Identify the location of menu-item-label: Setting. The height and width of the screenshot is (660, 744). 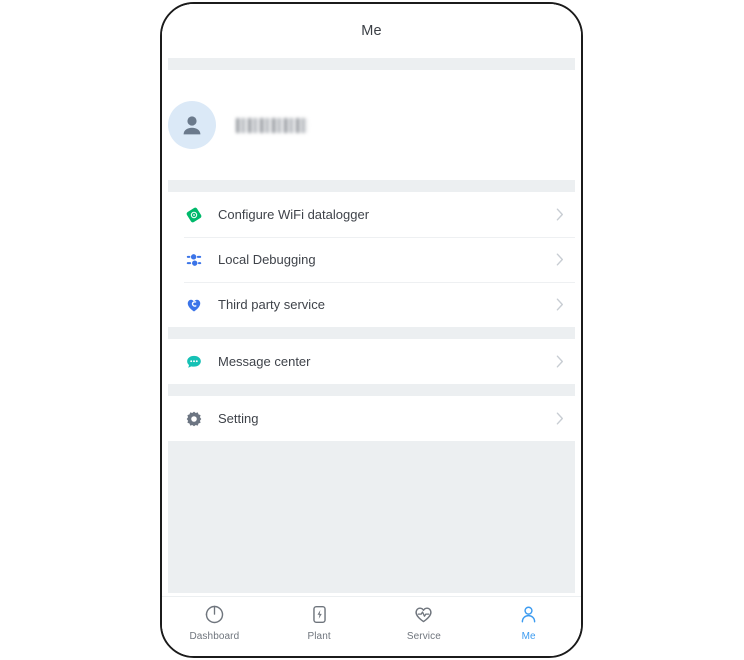
(238, 418).